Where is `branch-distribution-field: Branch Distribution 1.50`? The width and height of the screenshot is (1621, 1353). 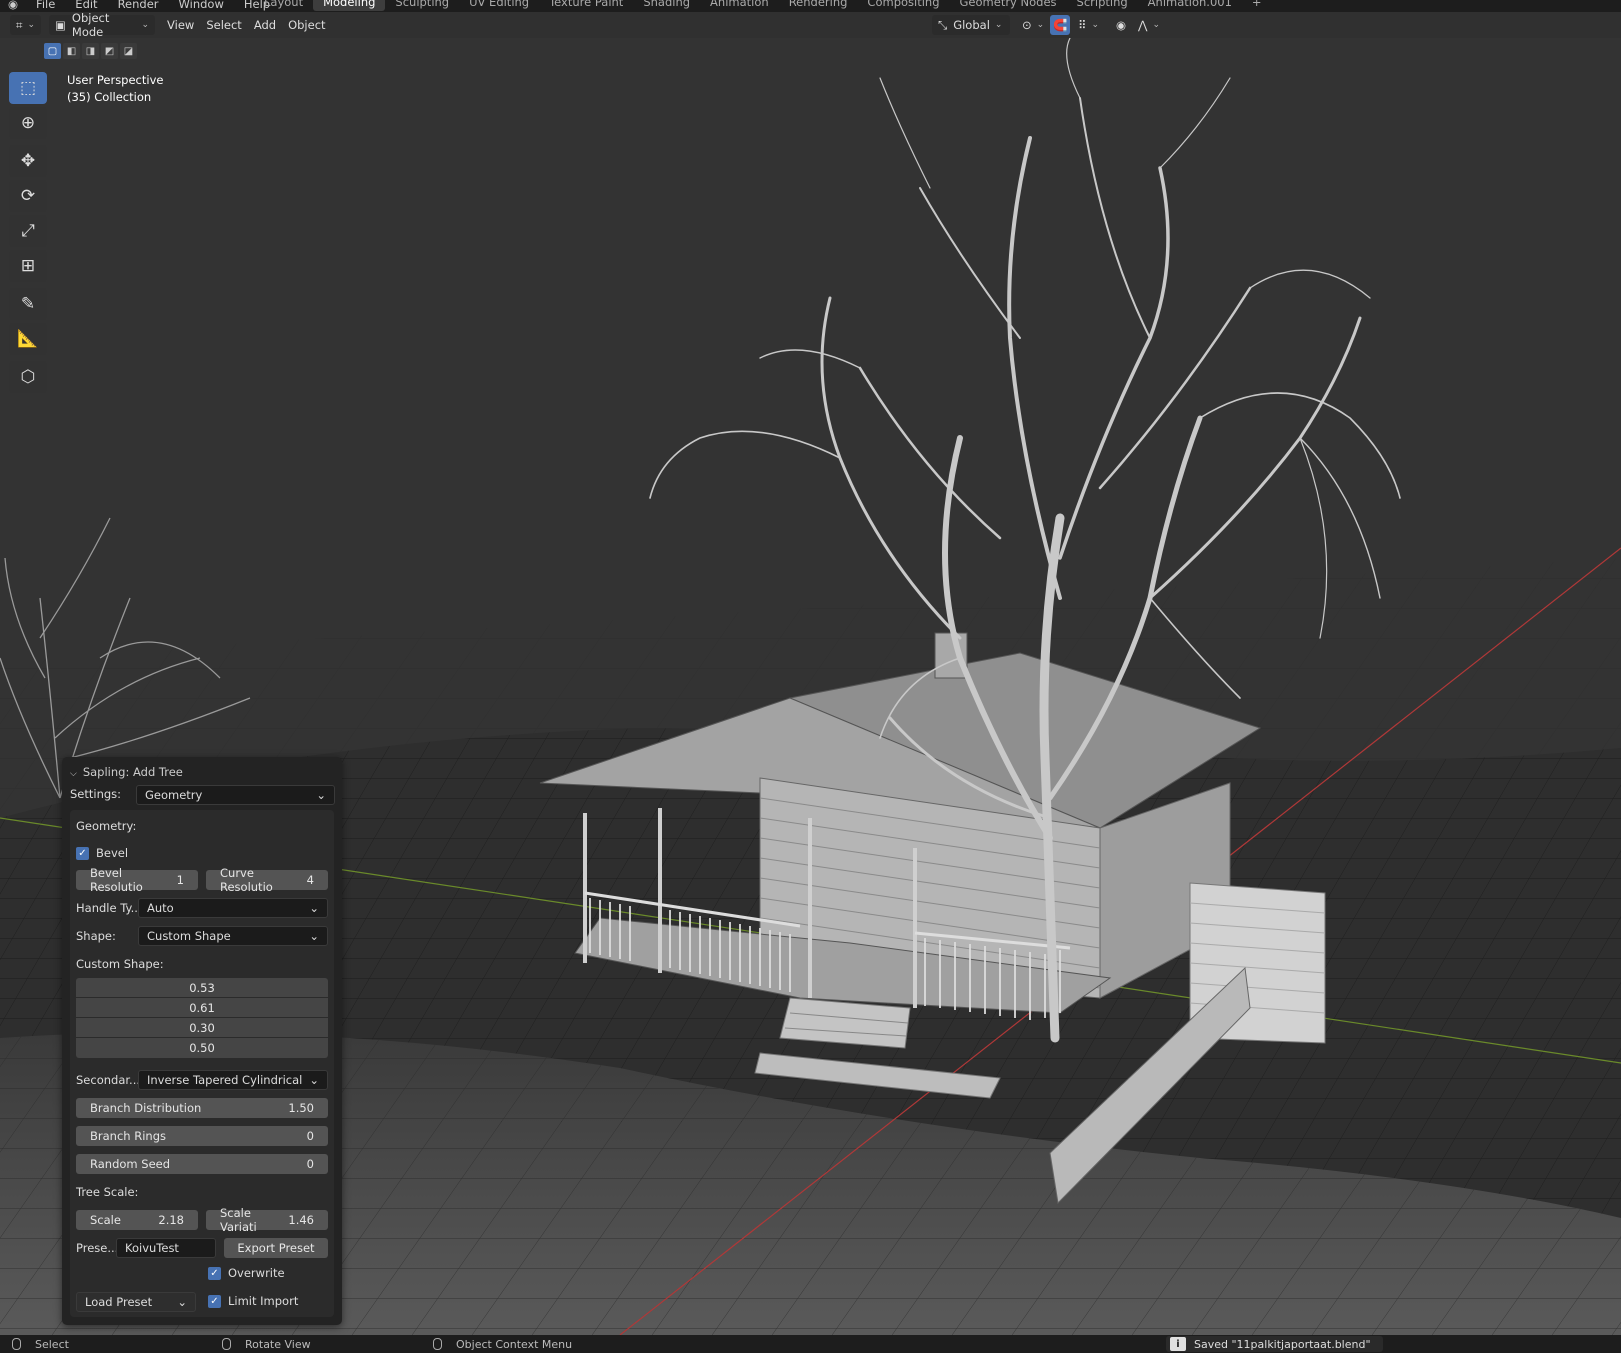
branch-distribution-field: Branch Distribution 1.50 is located at coordinates (202, 1108).